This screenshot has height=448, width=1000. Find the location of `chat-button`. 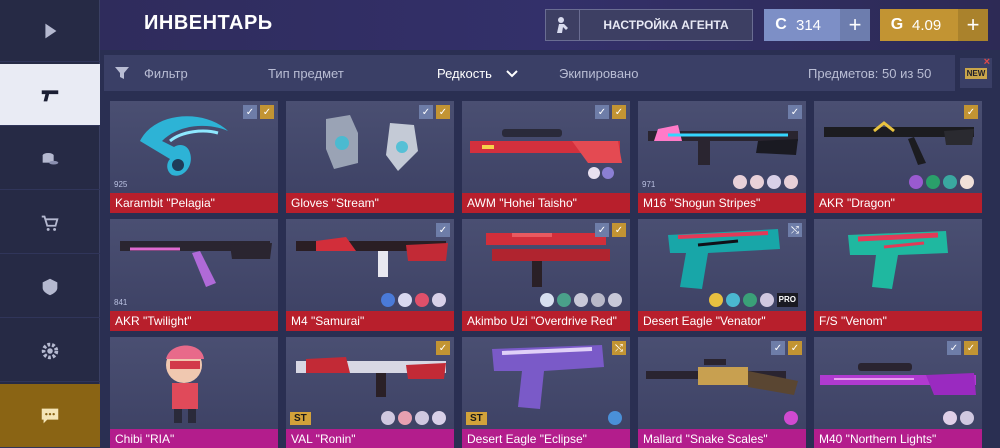

chat-button is located at coordinates (50, 416).